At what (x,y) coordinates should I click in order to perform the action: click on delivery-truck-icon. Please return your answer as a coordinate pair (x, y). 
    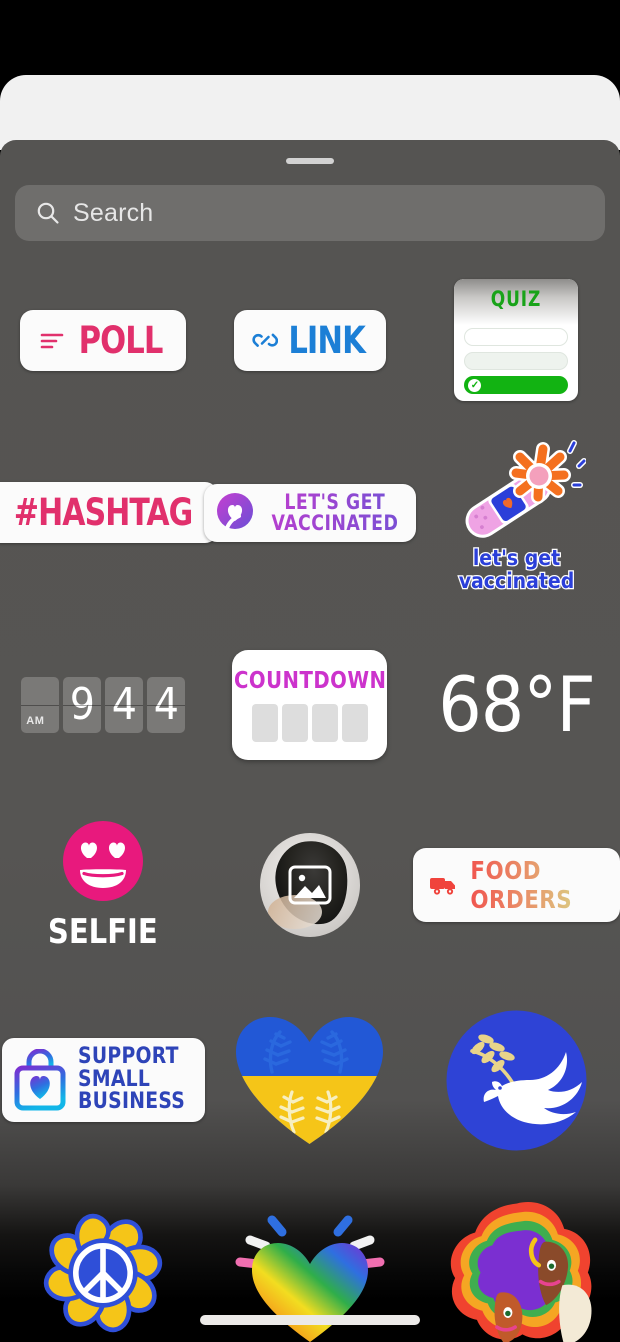
    Looking at the image, I should click on (443, 886).